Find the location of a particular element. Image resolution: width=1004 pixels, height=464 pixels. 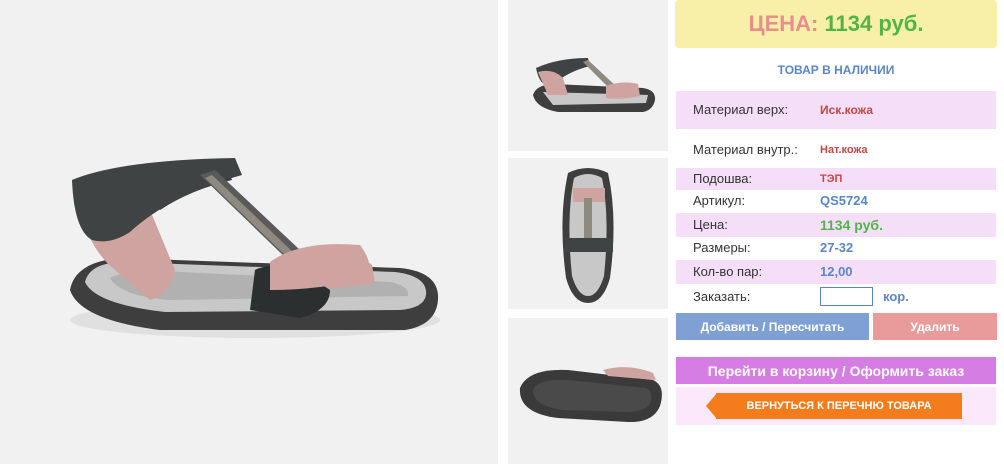

spec-row-sizes: Размеры: 27-32 is located at coordinates (836, 248).